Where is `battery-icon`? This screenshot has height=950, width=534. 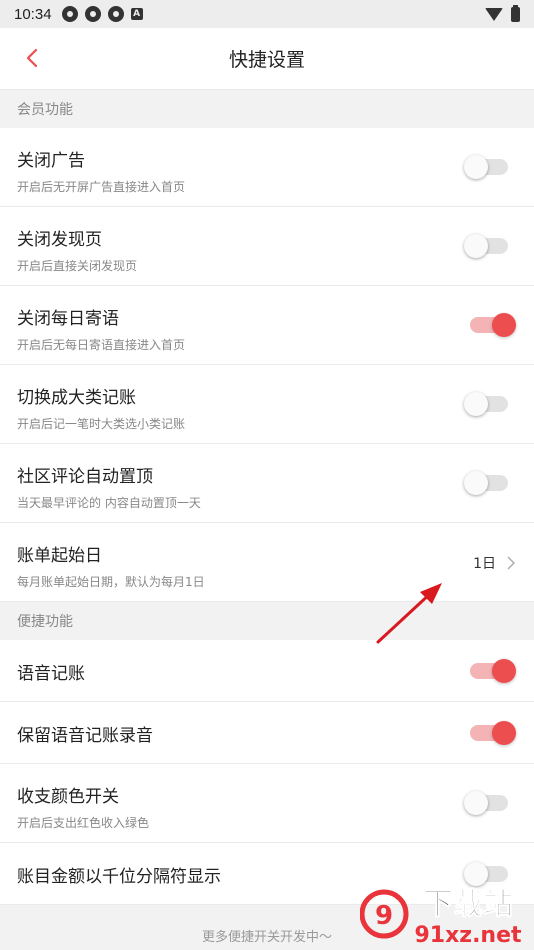
battery-icon is located at coordinates (515, 13).